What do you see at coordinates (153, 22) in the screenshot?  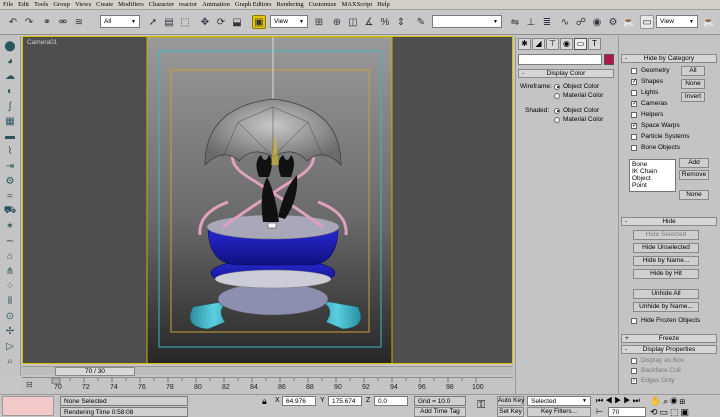 I see `select-object-icon: ➚` at bounding box center [153, 22].